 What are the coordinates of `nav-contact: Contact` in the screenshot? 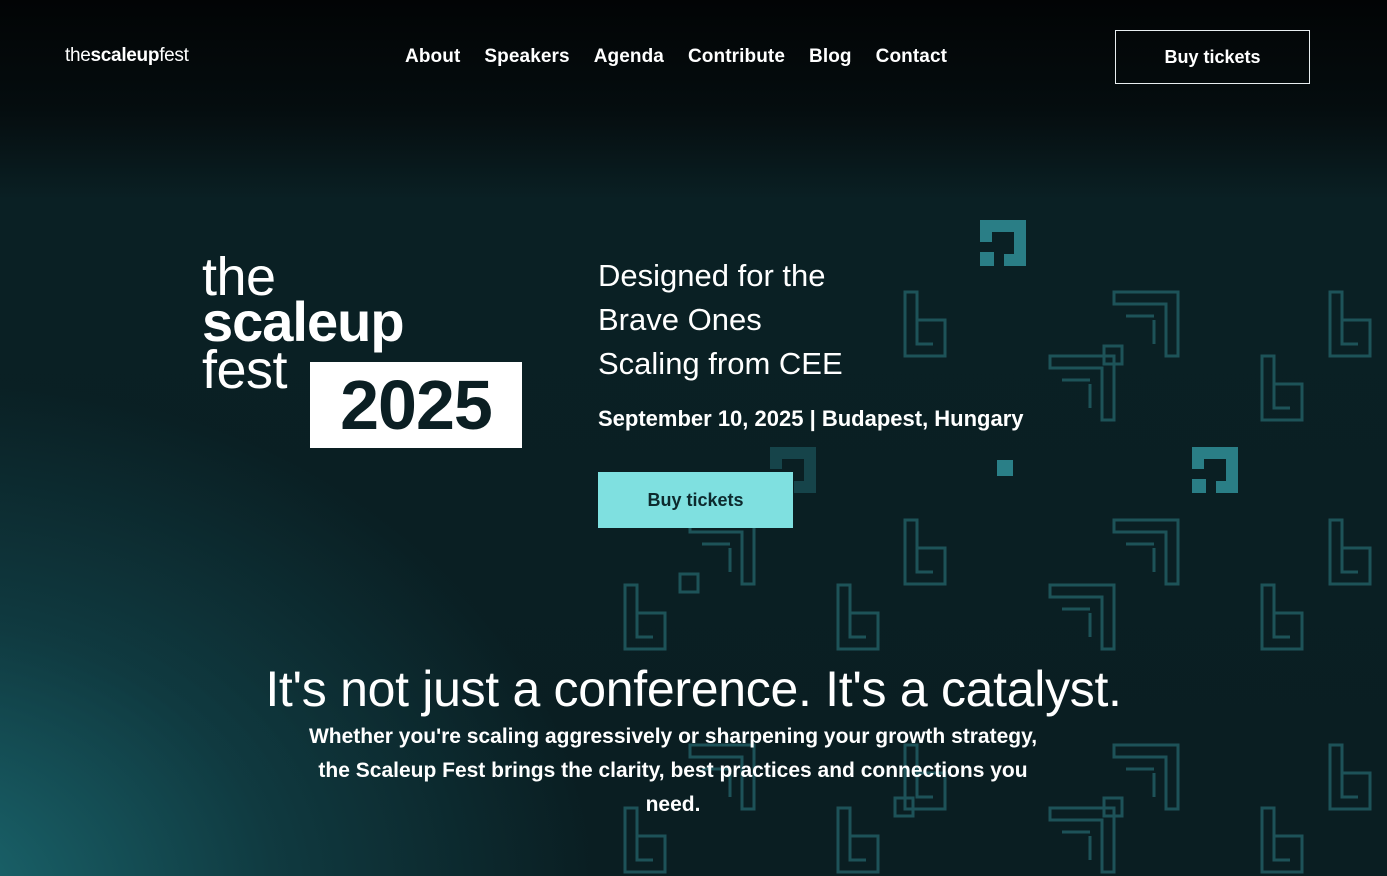 It's located at (911, 57).